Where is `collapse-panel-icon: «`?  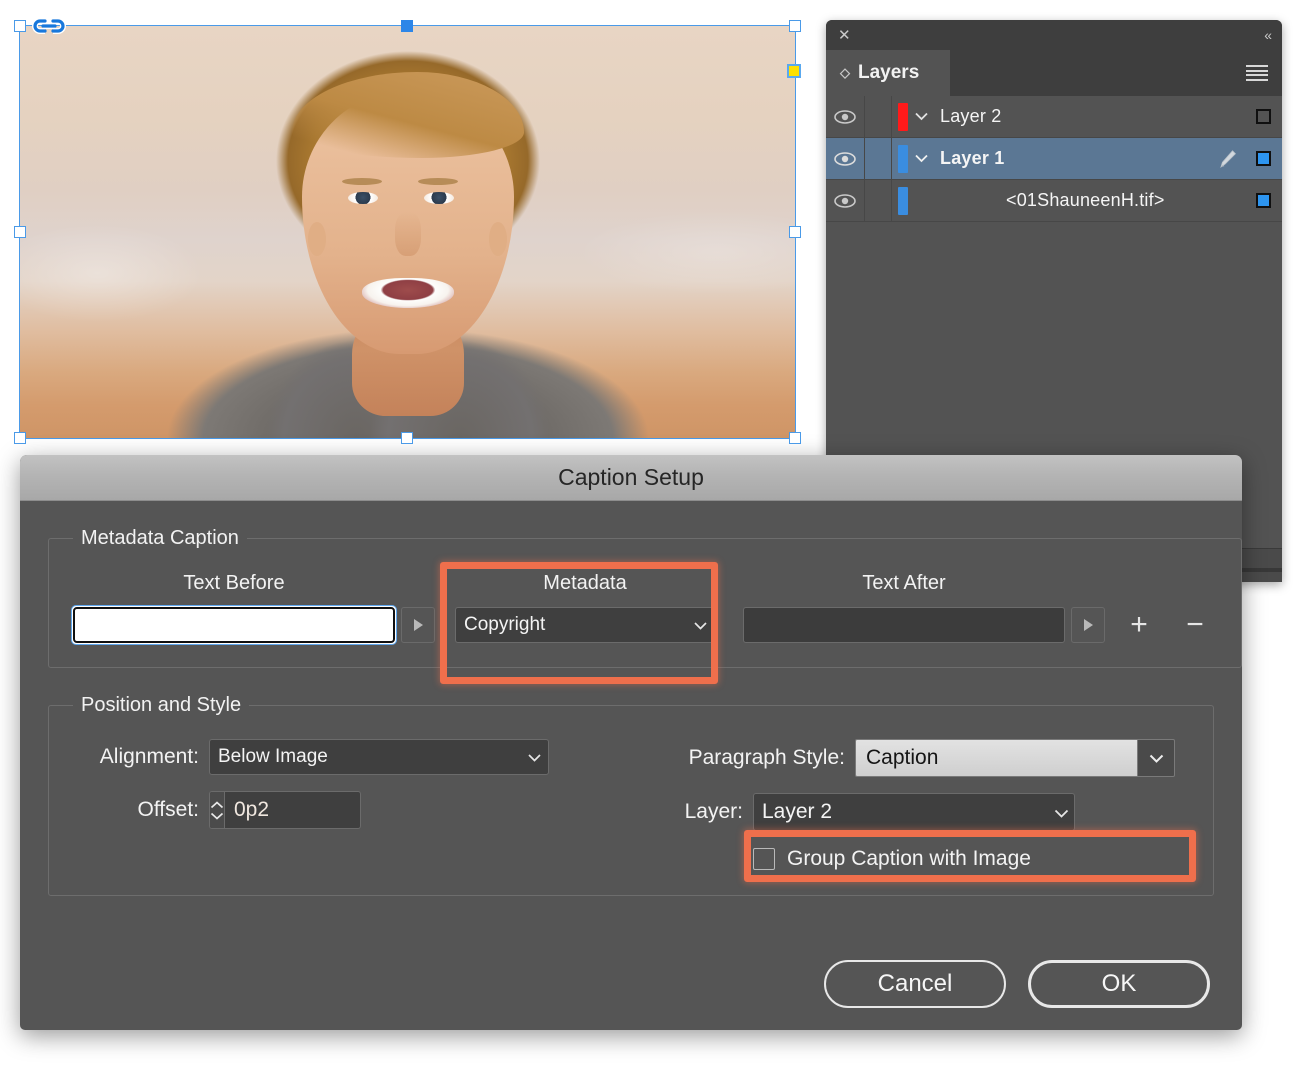 collapse-panel-icon: « is located at coordinates (1268, 35).